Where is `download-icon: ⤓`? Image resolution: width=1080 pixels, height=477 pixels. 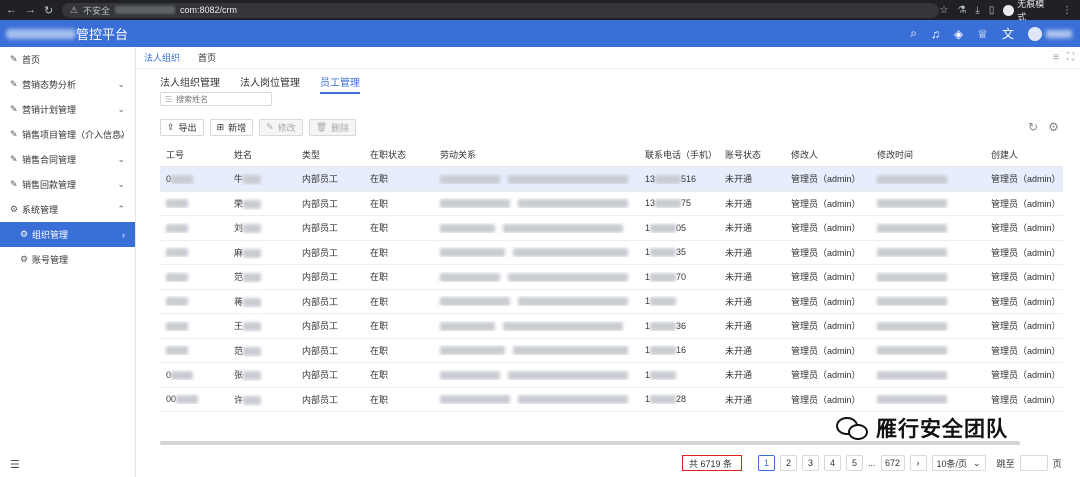
download-icon: ⤓ is located at coordinates (977, 10).